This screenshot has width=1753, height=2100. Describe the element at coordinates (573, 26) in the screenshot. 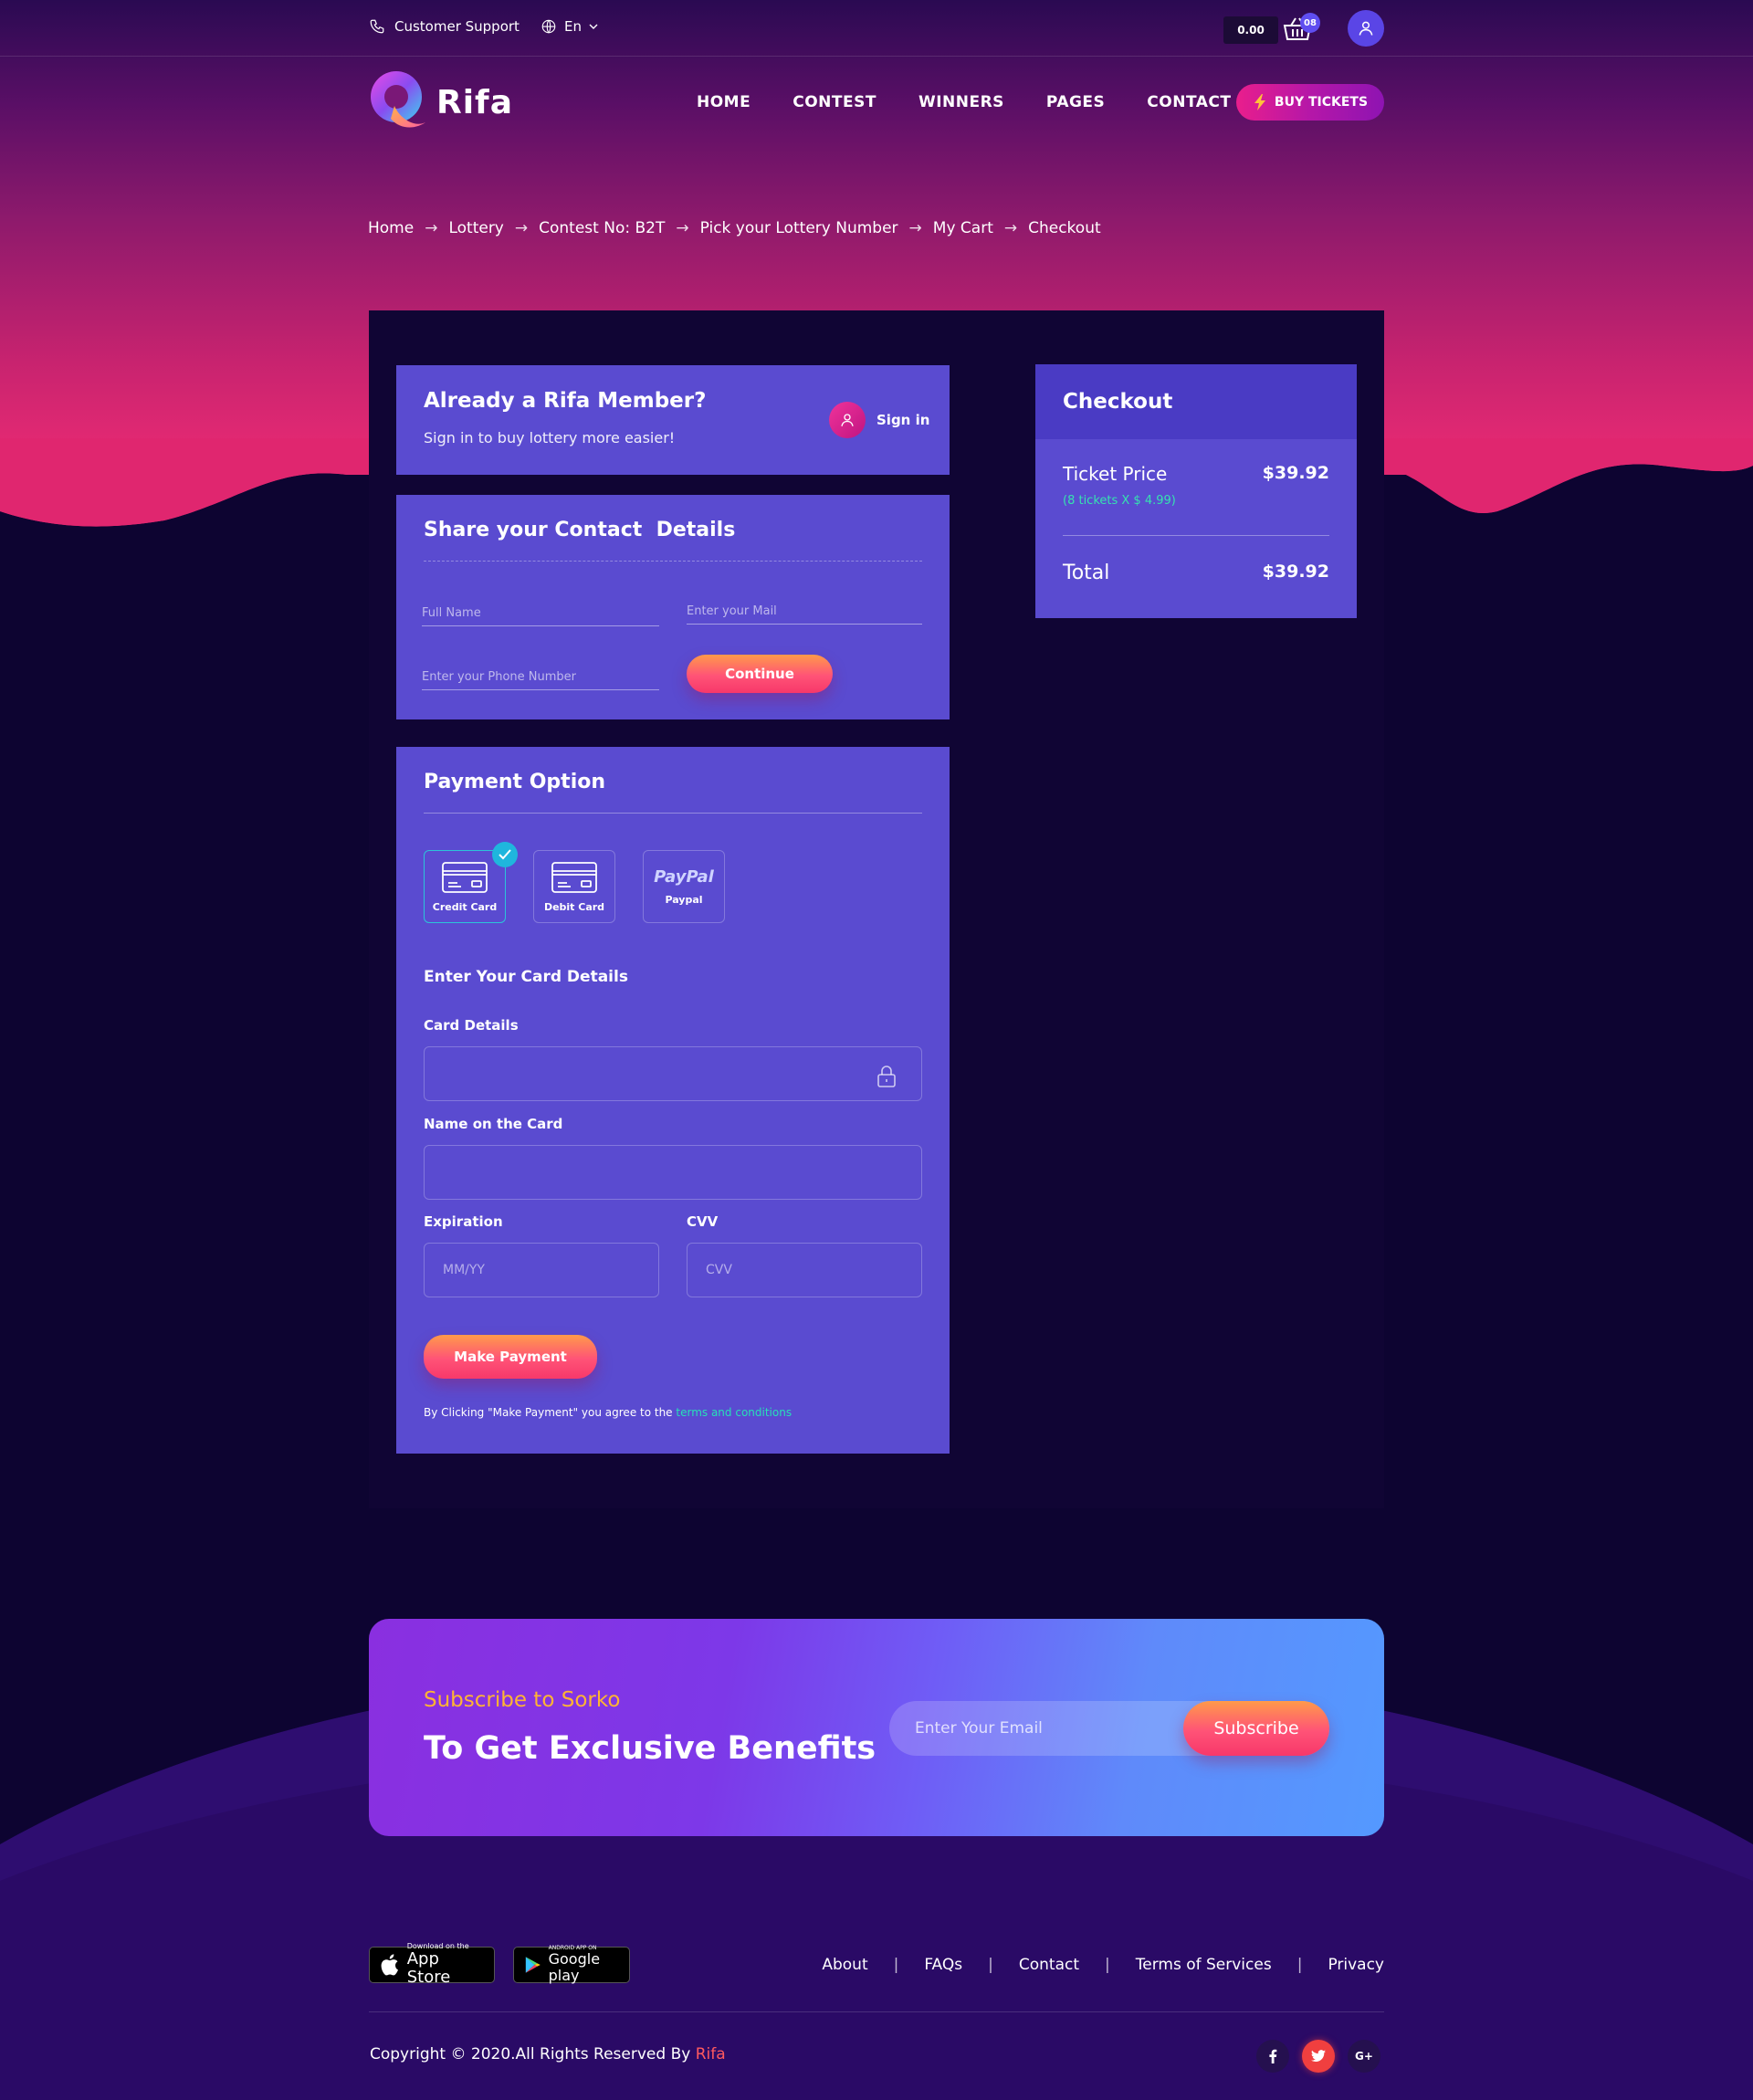

I see `language-label: En` at that location.